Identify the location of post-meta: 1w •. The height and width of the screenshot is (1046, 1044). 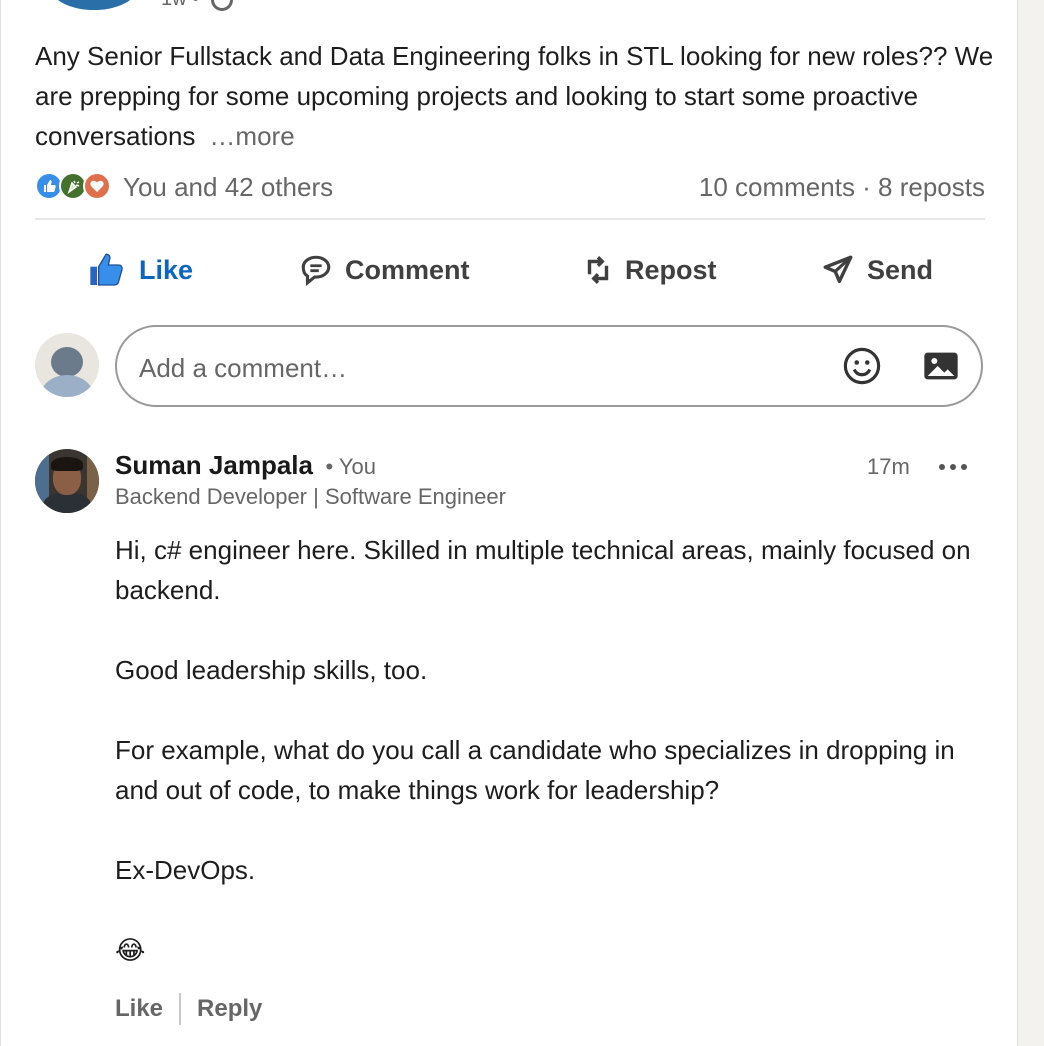
(197, 5).